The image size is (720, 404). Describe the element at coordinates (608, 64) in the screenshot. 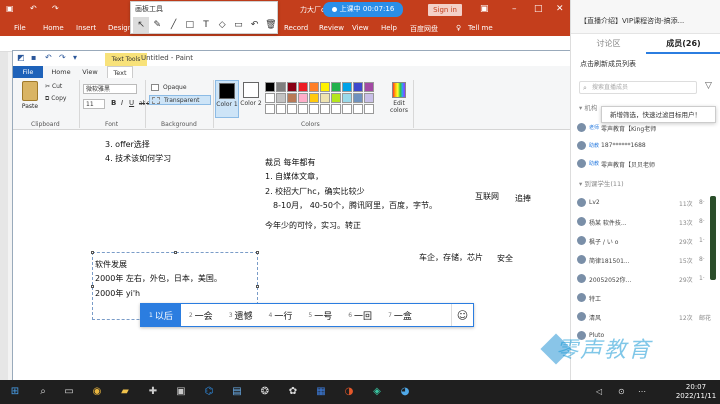

I see `refresh-members-link: 点击刷新成员列表` at that location.